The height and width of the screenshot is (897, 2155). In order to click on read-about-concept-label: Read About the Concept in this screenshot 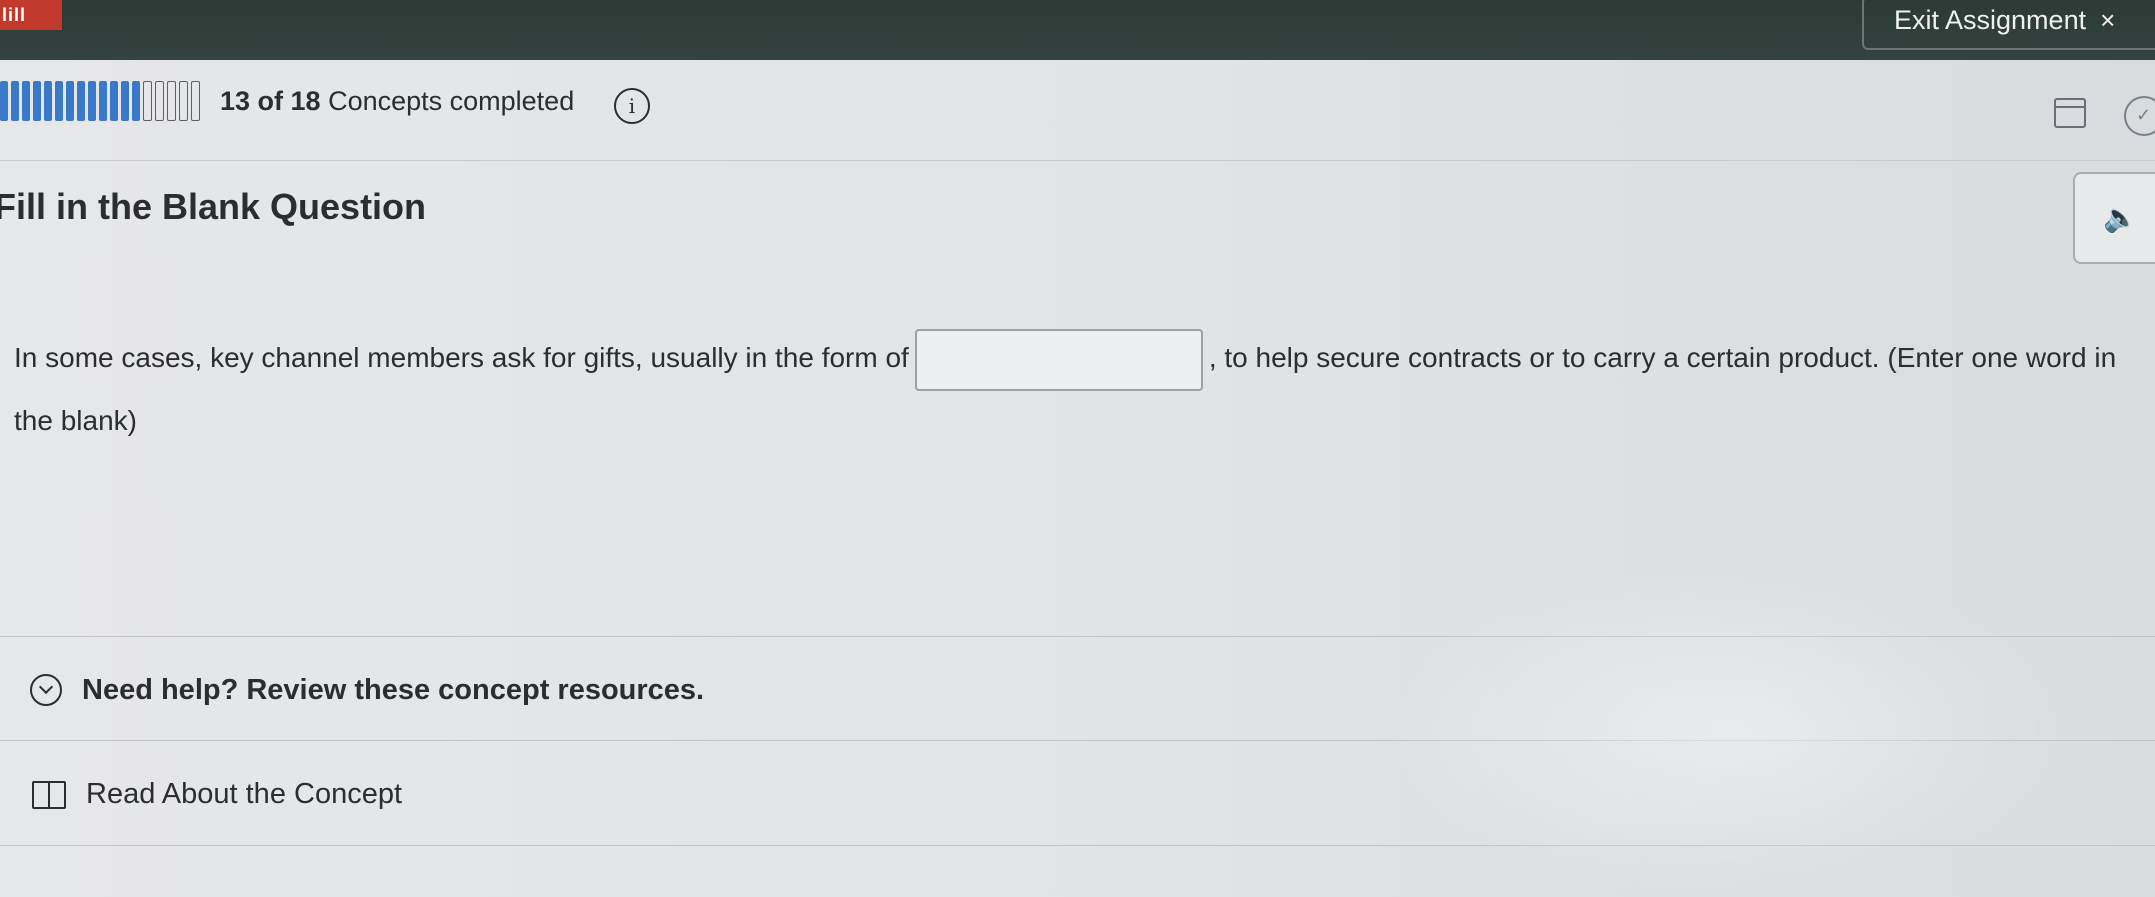, I will do `click(244, 794)`.